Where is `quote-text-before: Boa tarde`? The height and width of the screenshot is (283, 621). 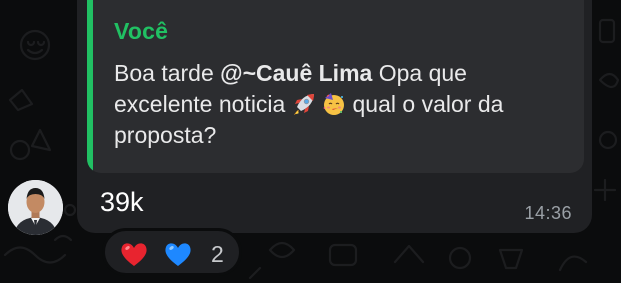
quote-text-before: Boa tarde is located at coordinates (167, 73).